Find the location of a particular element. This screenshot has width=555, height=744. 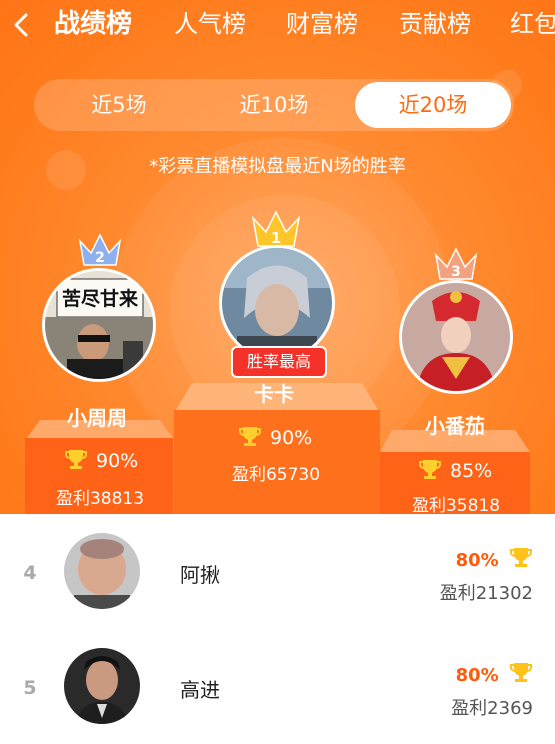

player-name-third: 小番茄 is located at coordinates (455, 426).